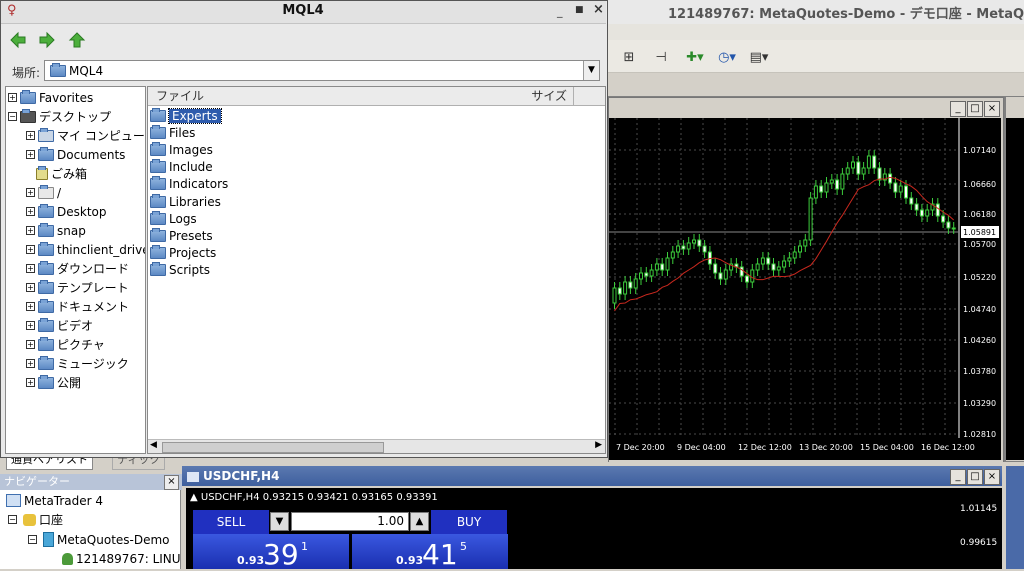 This screenshot has height=571, width=1024. I want to click on navigator-close-icon: ×, so click(171, 482).